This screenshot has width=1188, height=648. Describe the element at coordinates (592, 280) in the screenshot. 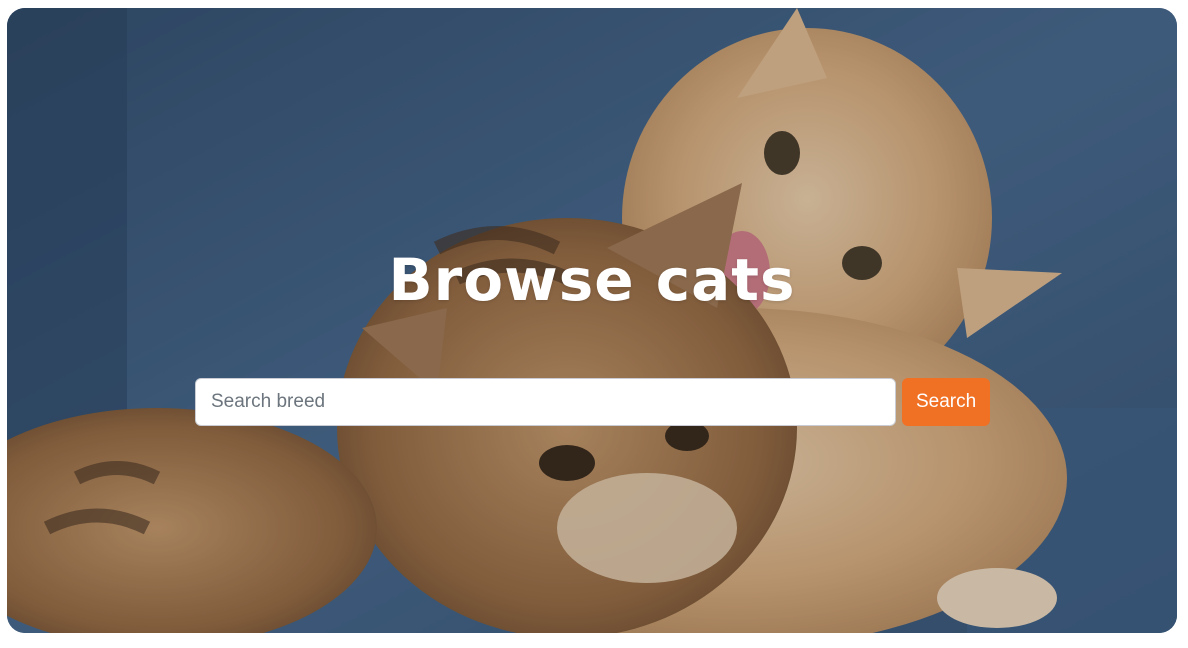

I see `page-title: Browse cats` at that location.